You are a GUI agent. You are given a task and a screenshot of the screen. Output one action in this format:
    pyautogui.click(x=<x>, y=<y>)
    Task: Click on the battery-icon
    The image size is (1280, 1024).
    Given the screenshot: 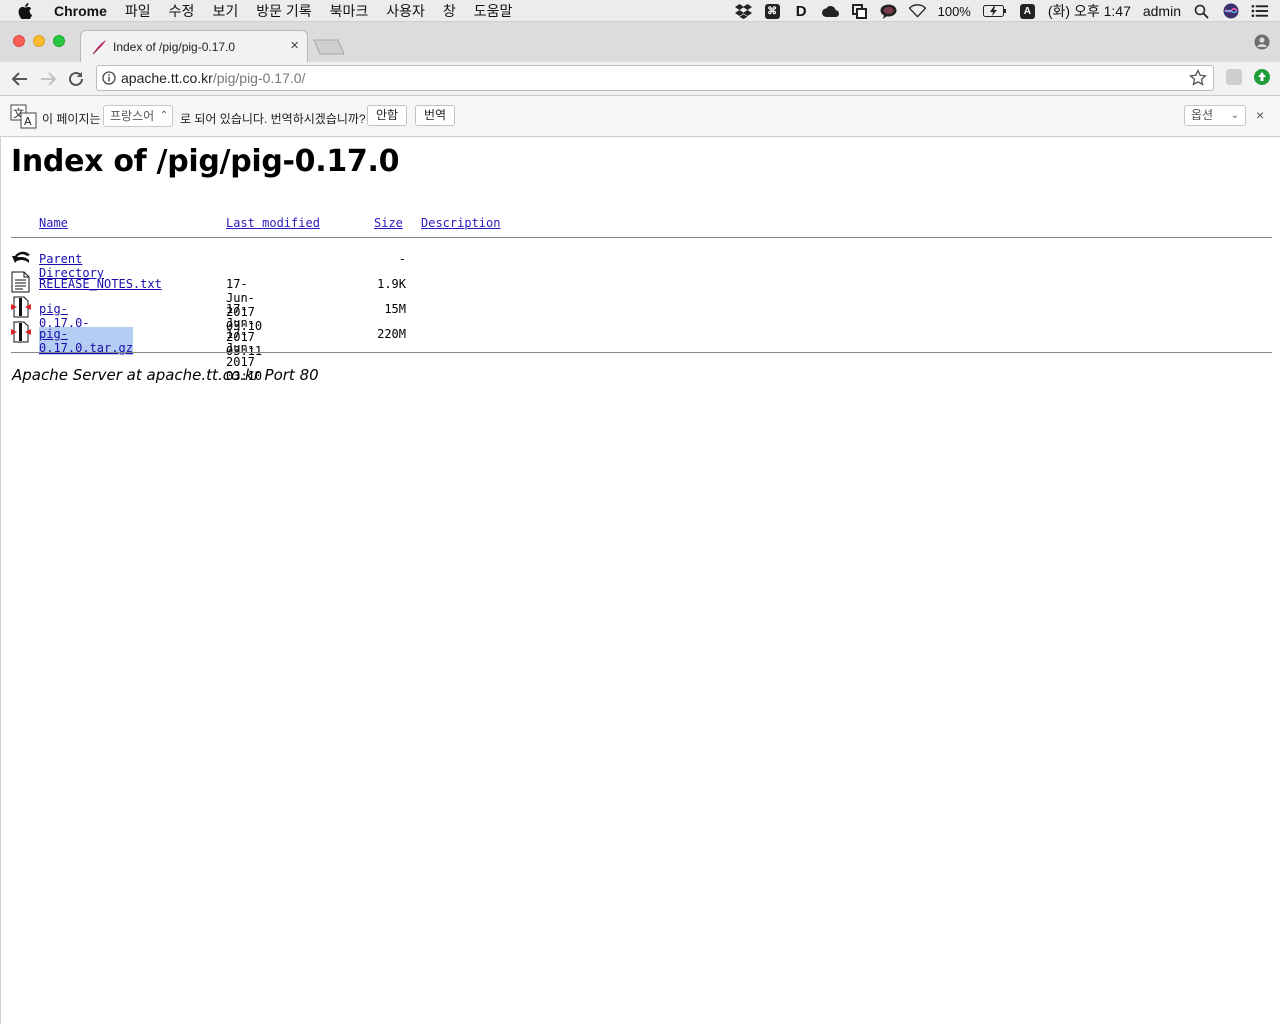 What is the action you would take?
    pyautogui.click(x=994, y=11)
    